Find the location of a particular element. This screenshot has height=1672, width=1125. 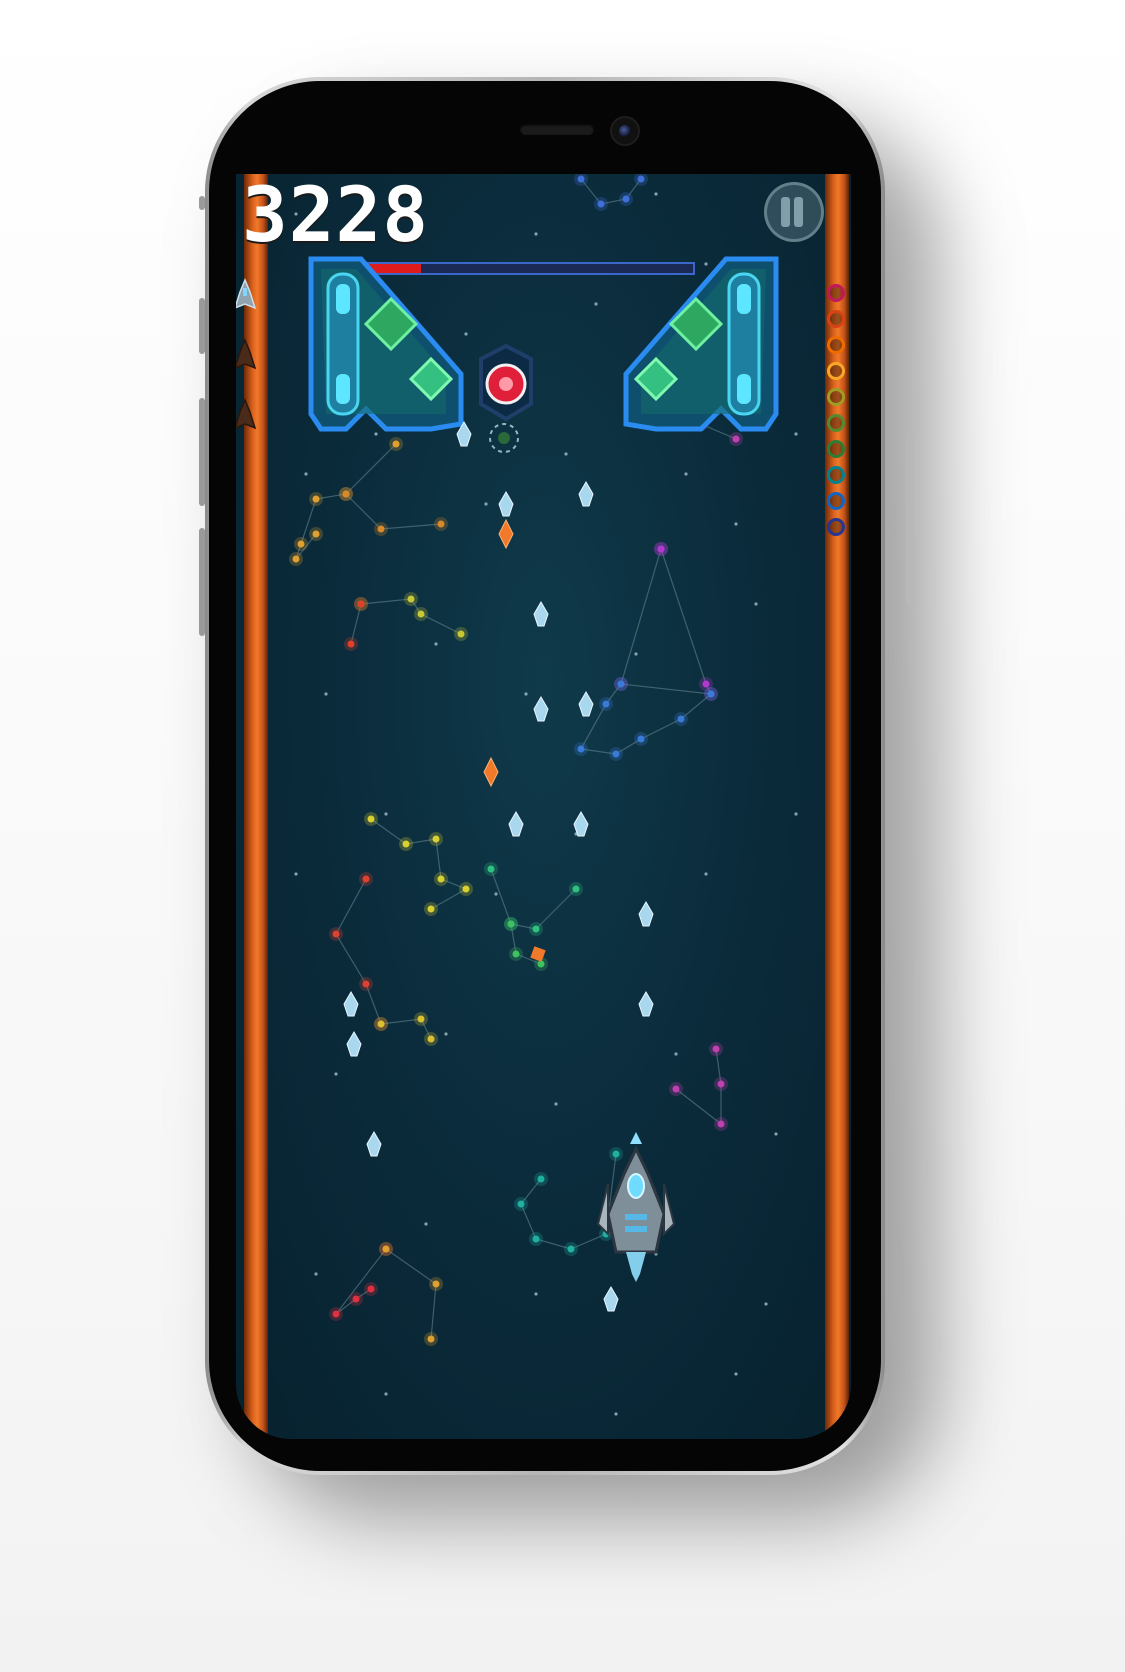

front-camera is located at coordinates (625, 131).